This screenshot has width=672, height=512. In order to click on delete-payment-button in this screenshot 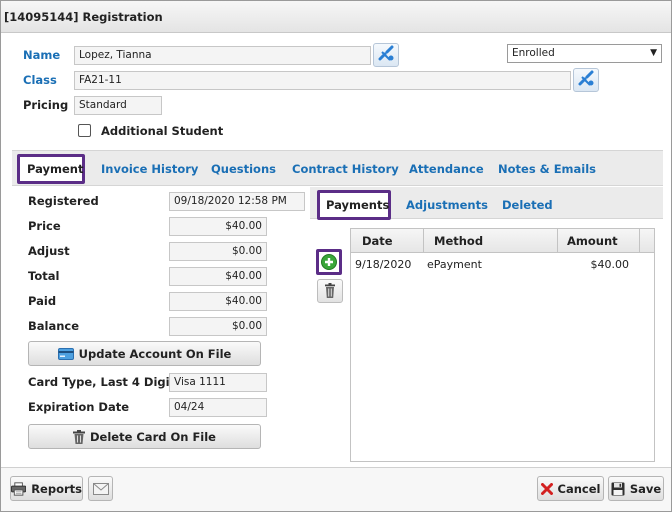, I will do `click(330, 291)`.